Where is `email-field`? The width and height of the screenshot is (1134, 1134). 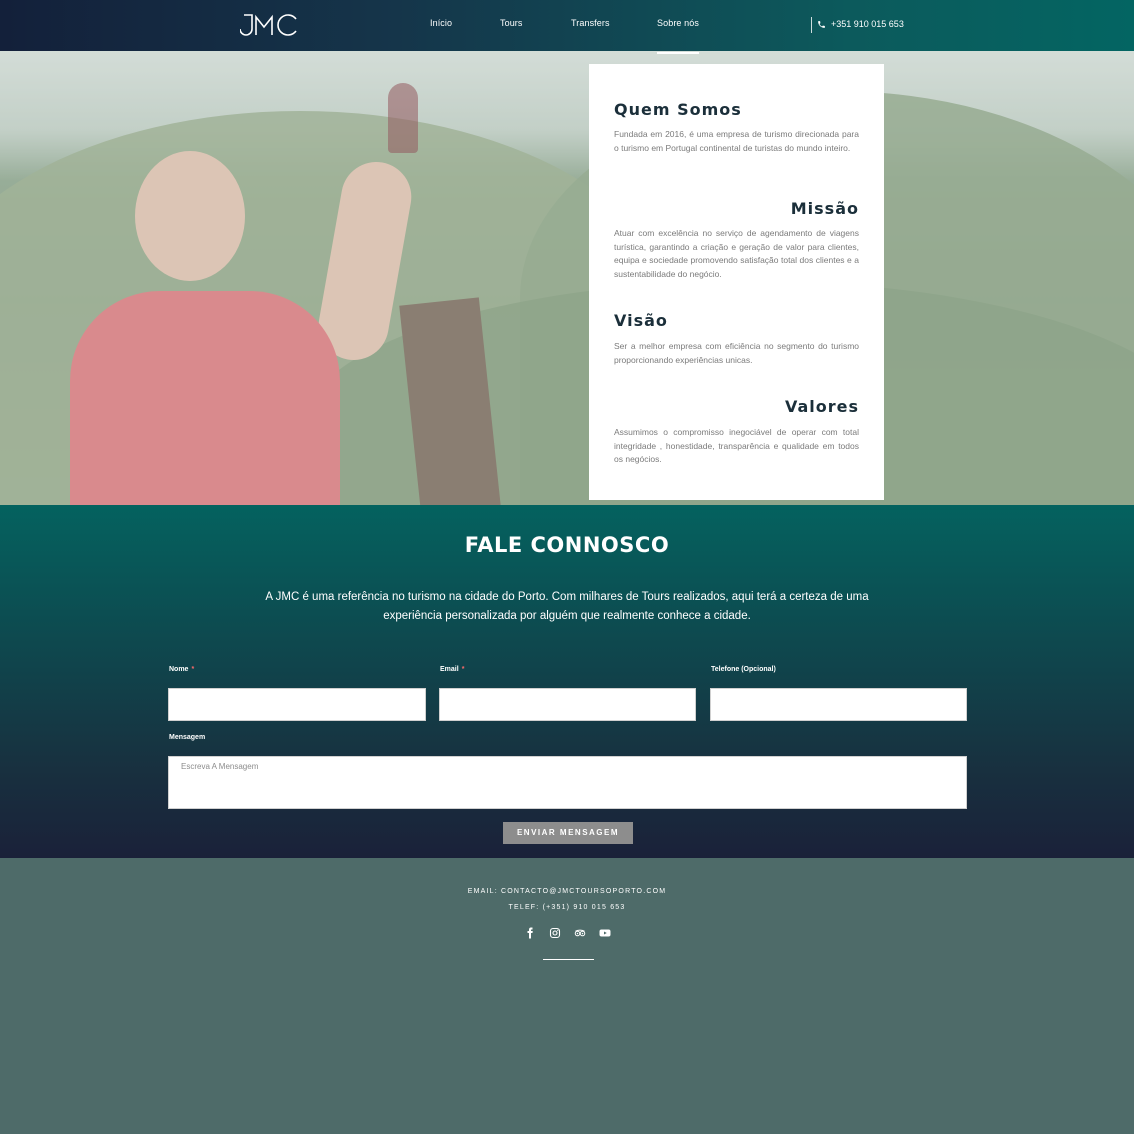 email-field is located at coordinates (567, 704).